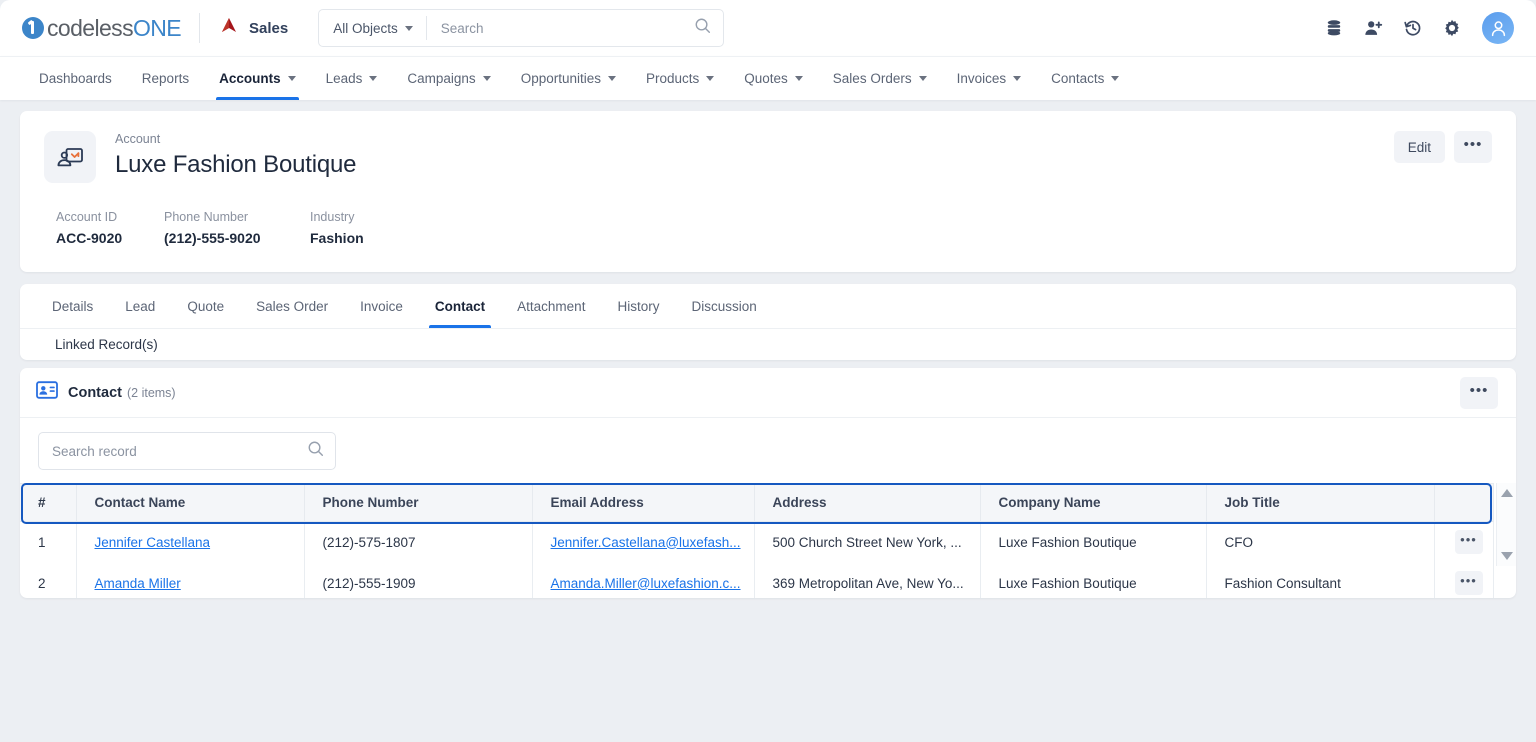  I want to click on tab-label: Attachment, so click(551, 306).